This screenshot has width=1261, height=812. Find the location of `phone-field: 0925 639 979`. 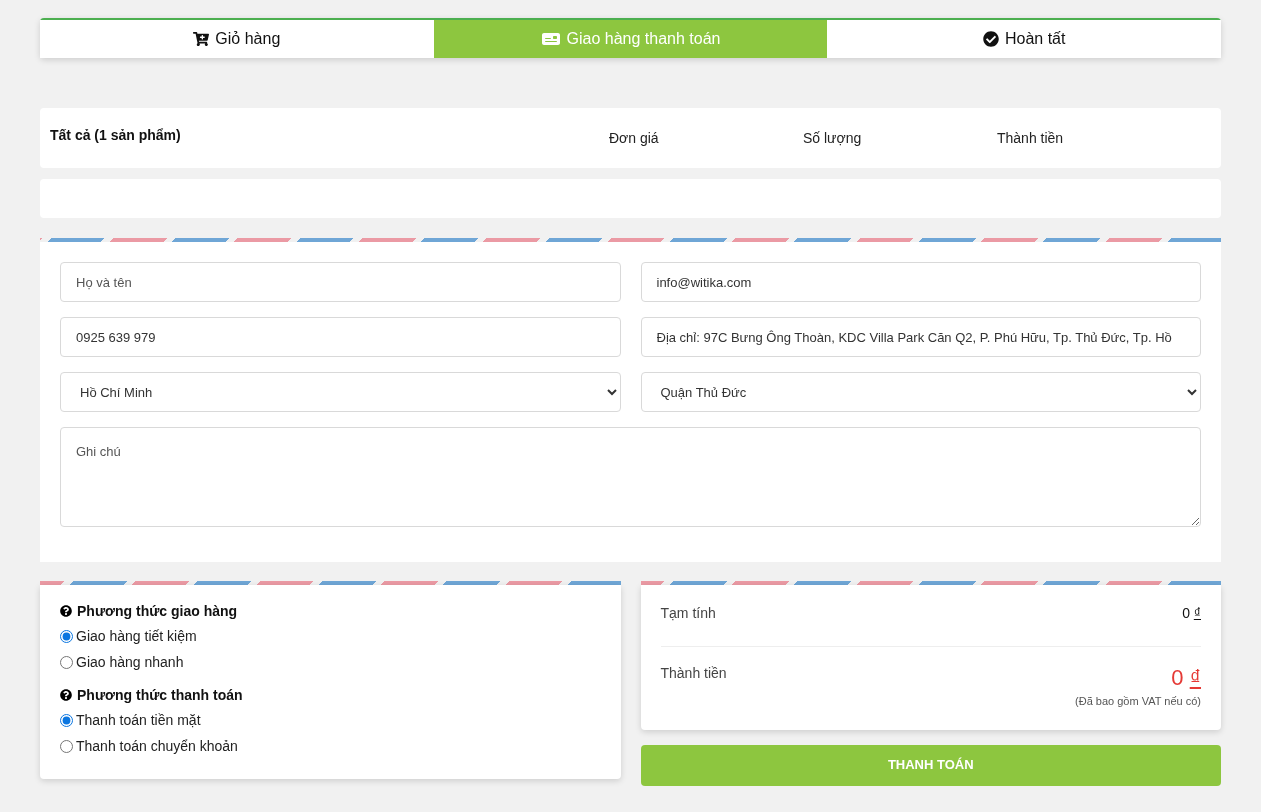

phone-field: 0925 639 979 is located at coordinates (340, 337).